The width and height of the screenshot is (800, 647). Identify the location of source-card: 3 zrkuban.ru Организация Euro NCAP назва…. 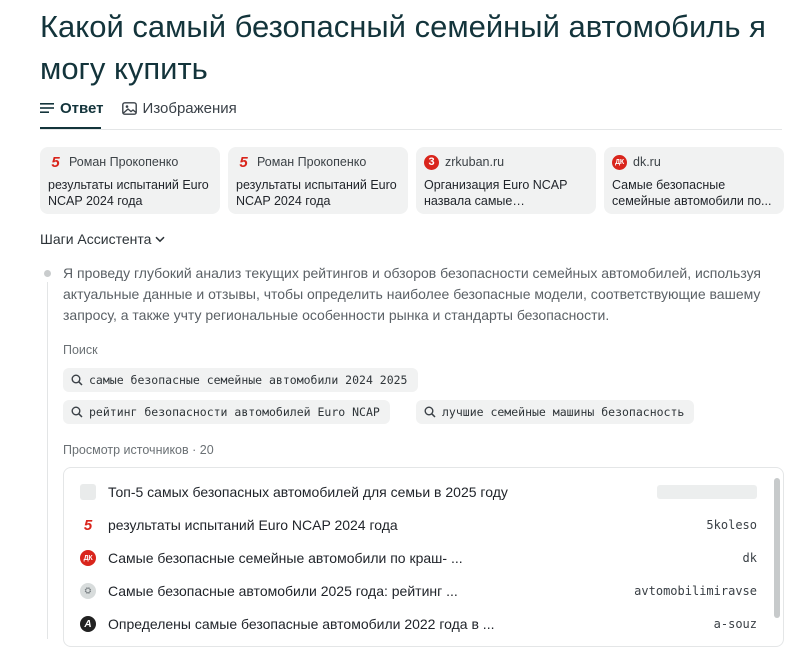
(506, 180).